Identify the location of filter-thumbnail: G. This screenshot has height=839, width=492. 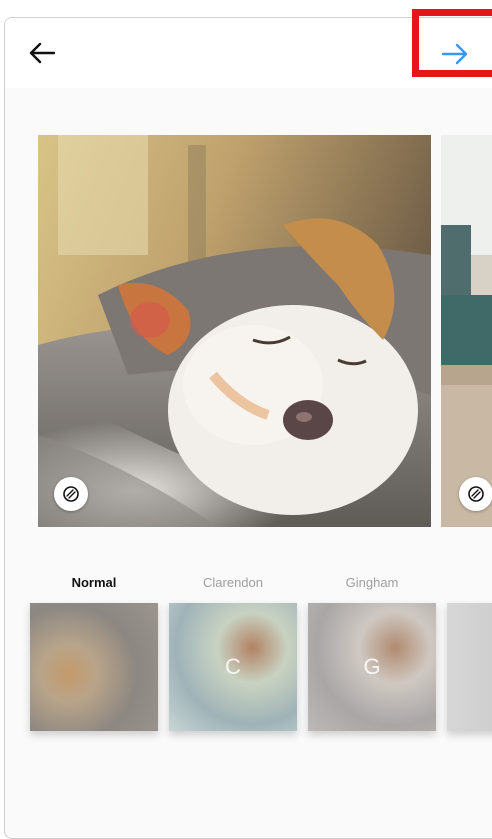
(372, 667).